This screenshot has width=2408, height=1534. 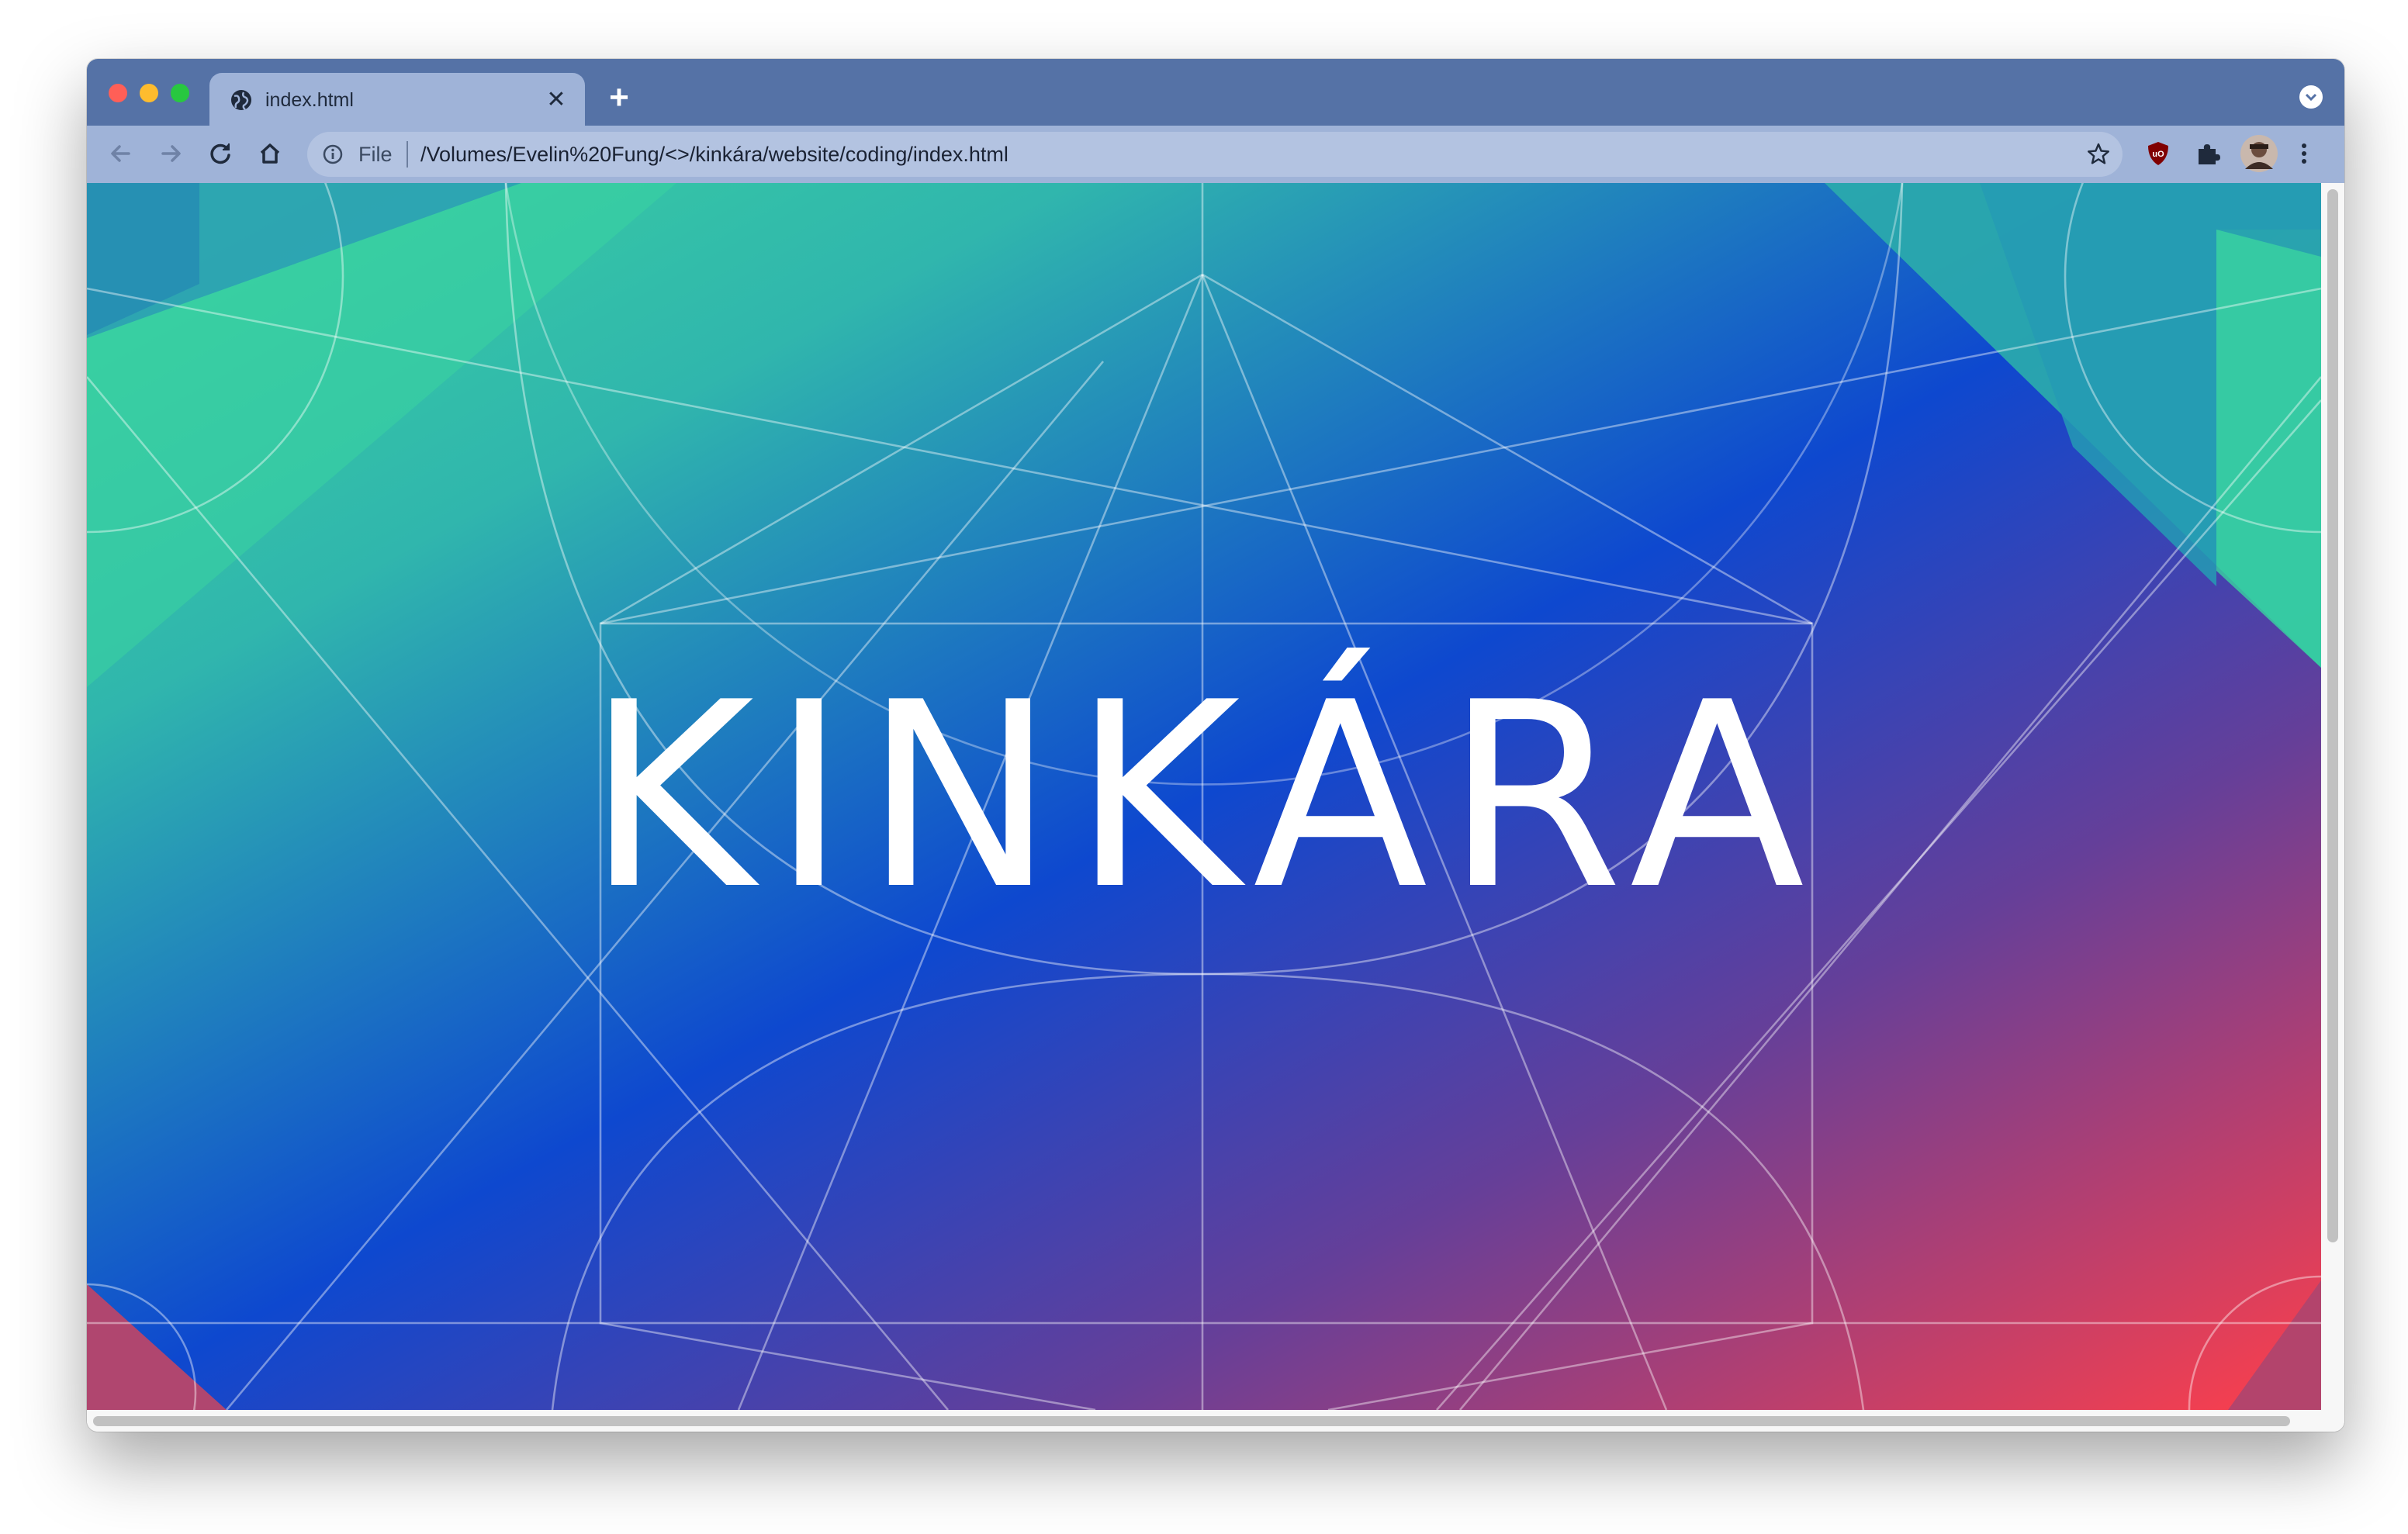 What do you see at coordinates (375, 154) in the screenshot?
I see `url-scheme-label: File` at bounding box center [375, 154].